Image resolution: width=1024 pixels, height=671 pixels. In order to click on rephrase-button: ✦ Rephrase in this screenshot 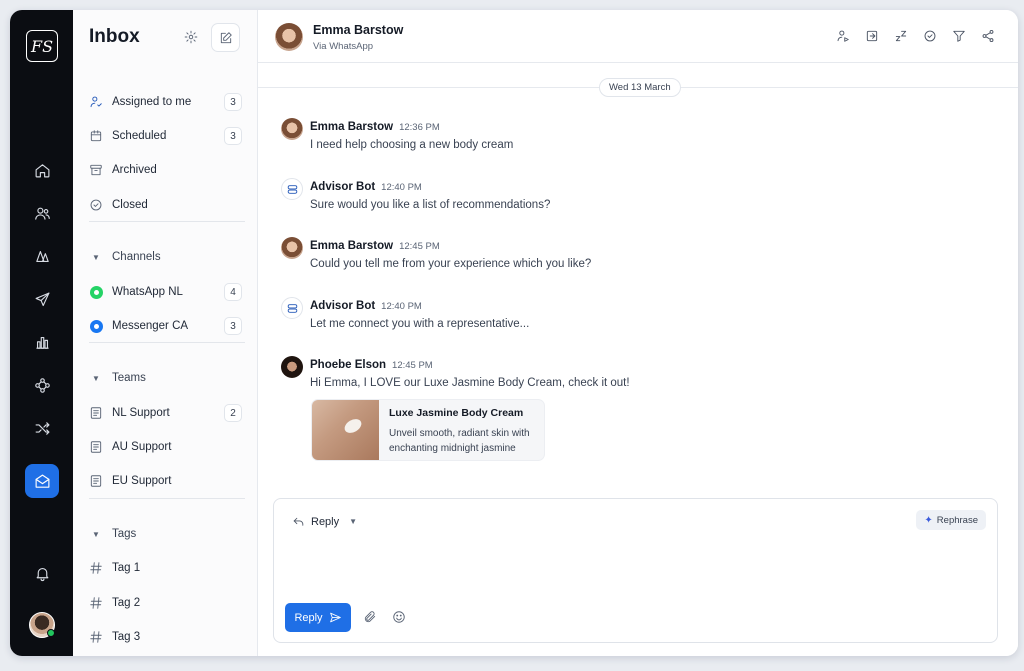, I will do `click(951, 520)`.